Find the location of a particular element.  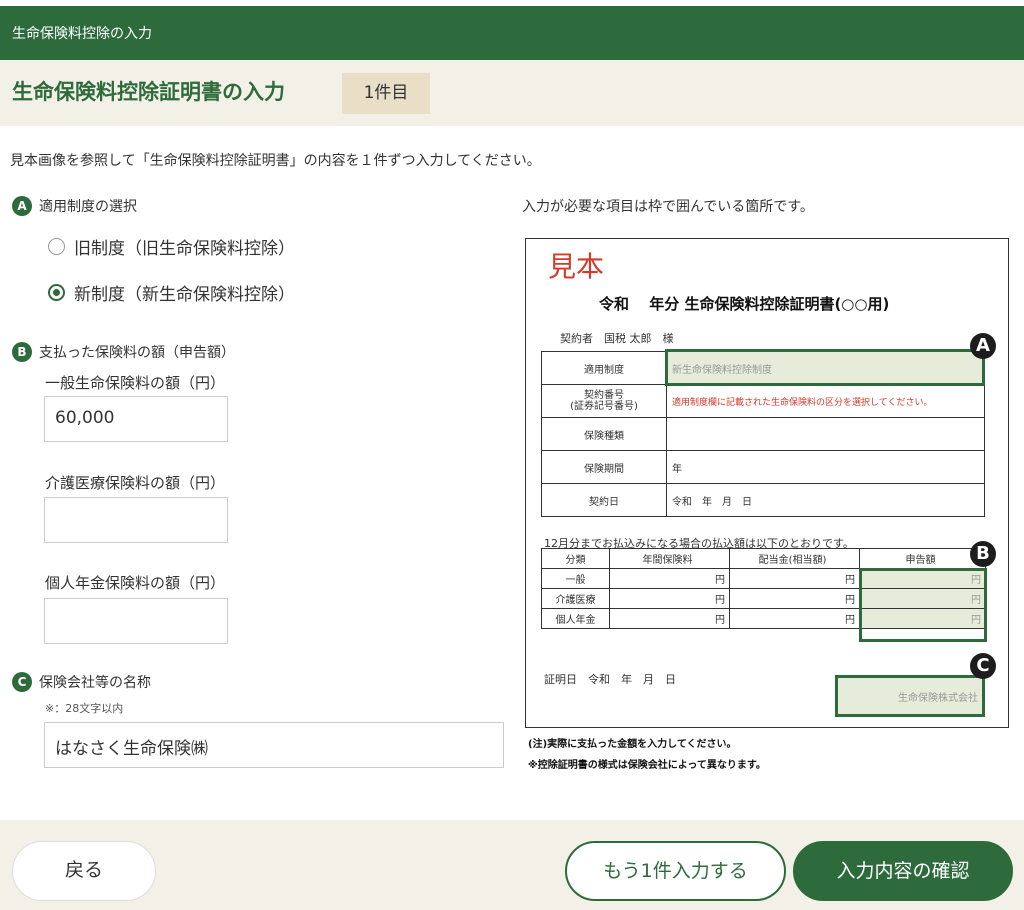

pay-annual-care: 円 is located at coordinates (669, 598).